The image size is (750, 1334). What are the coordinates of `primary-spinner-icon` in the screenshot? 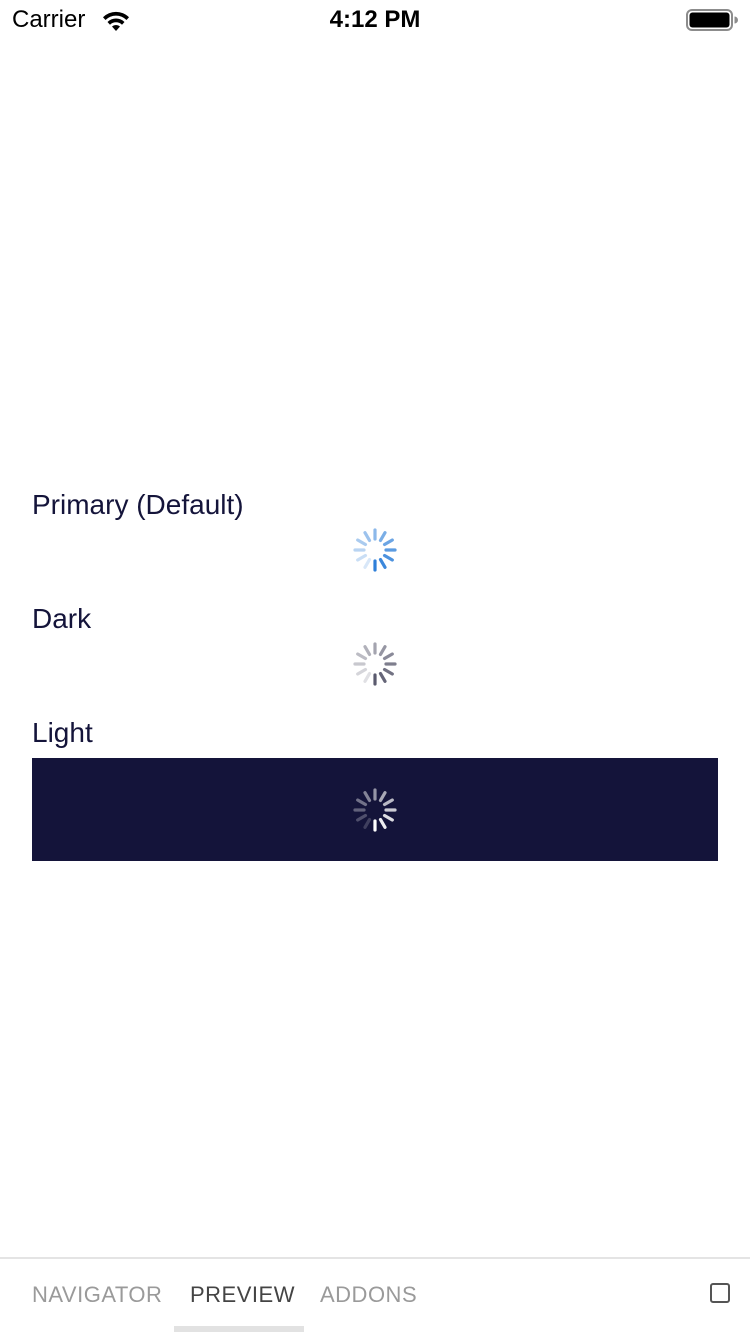 It's located at (375, 550).